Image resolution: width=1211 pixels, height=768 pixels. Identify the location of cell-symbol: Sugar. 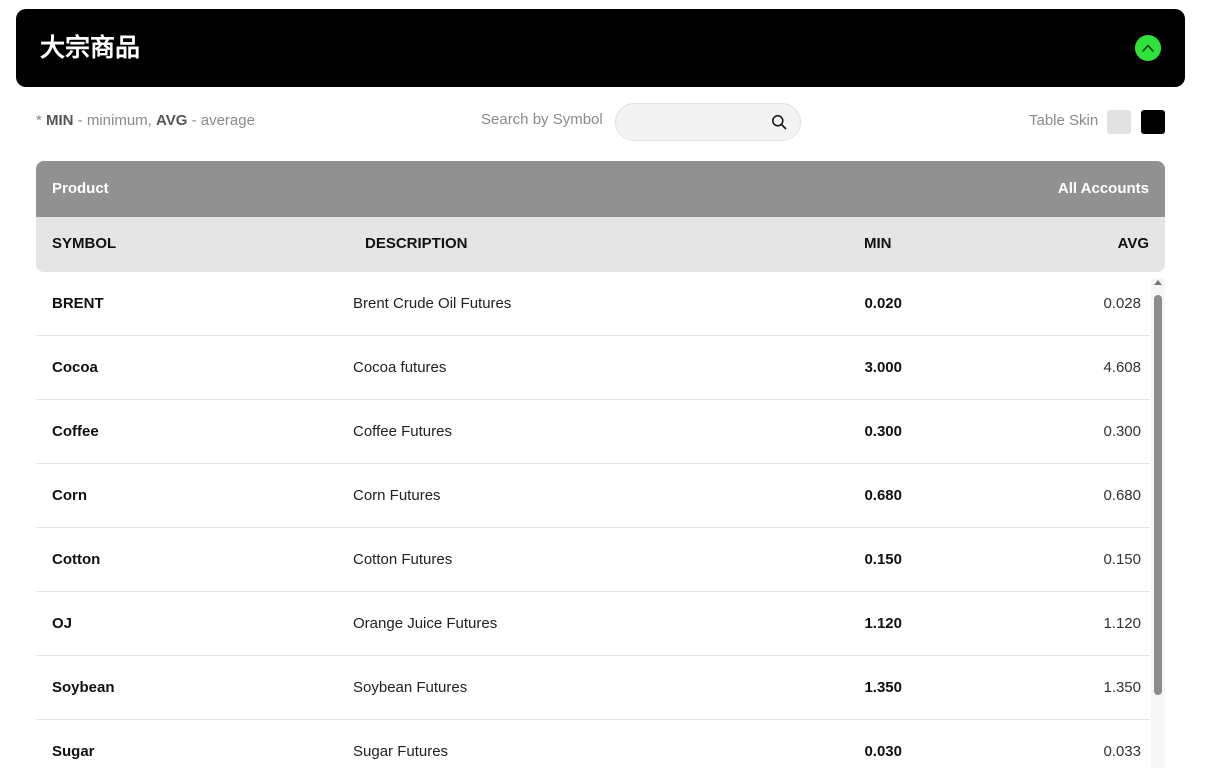
(73, 751).